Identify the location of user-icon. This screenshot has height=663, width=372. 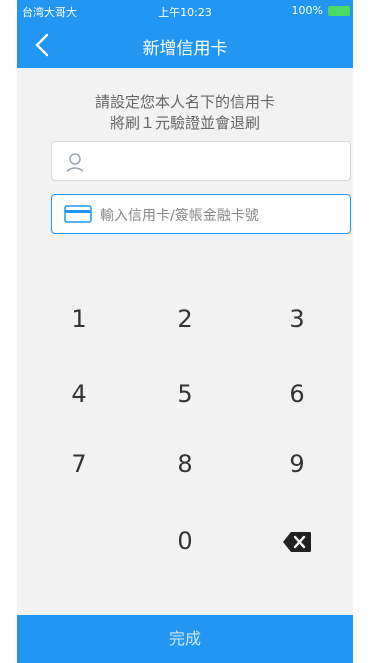
(75, 162).